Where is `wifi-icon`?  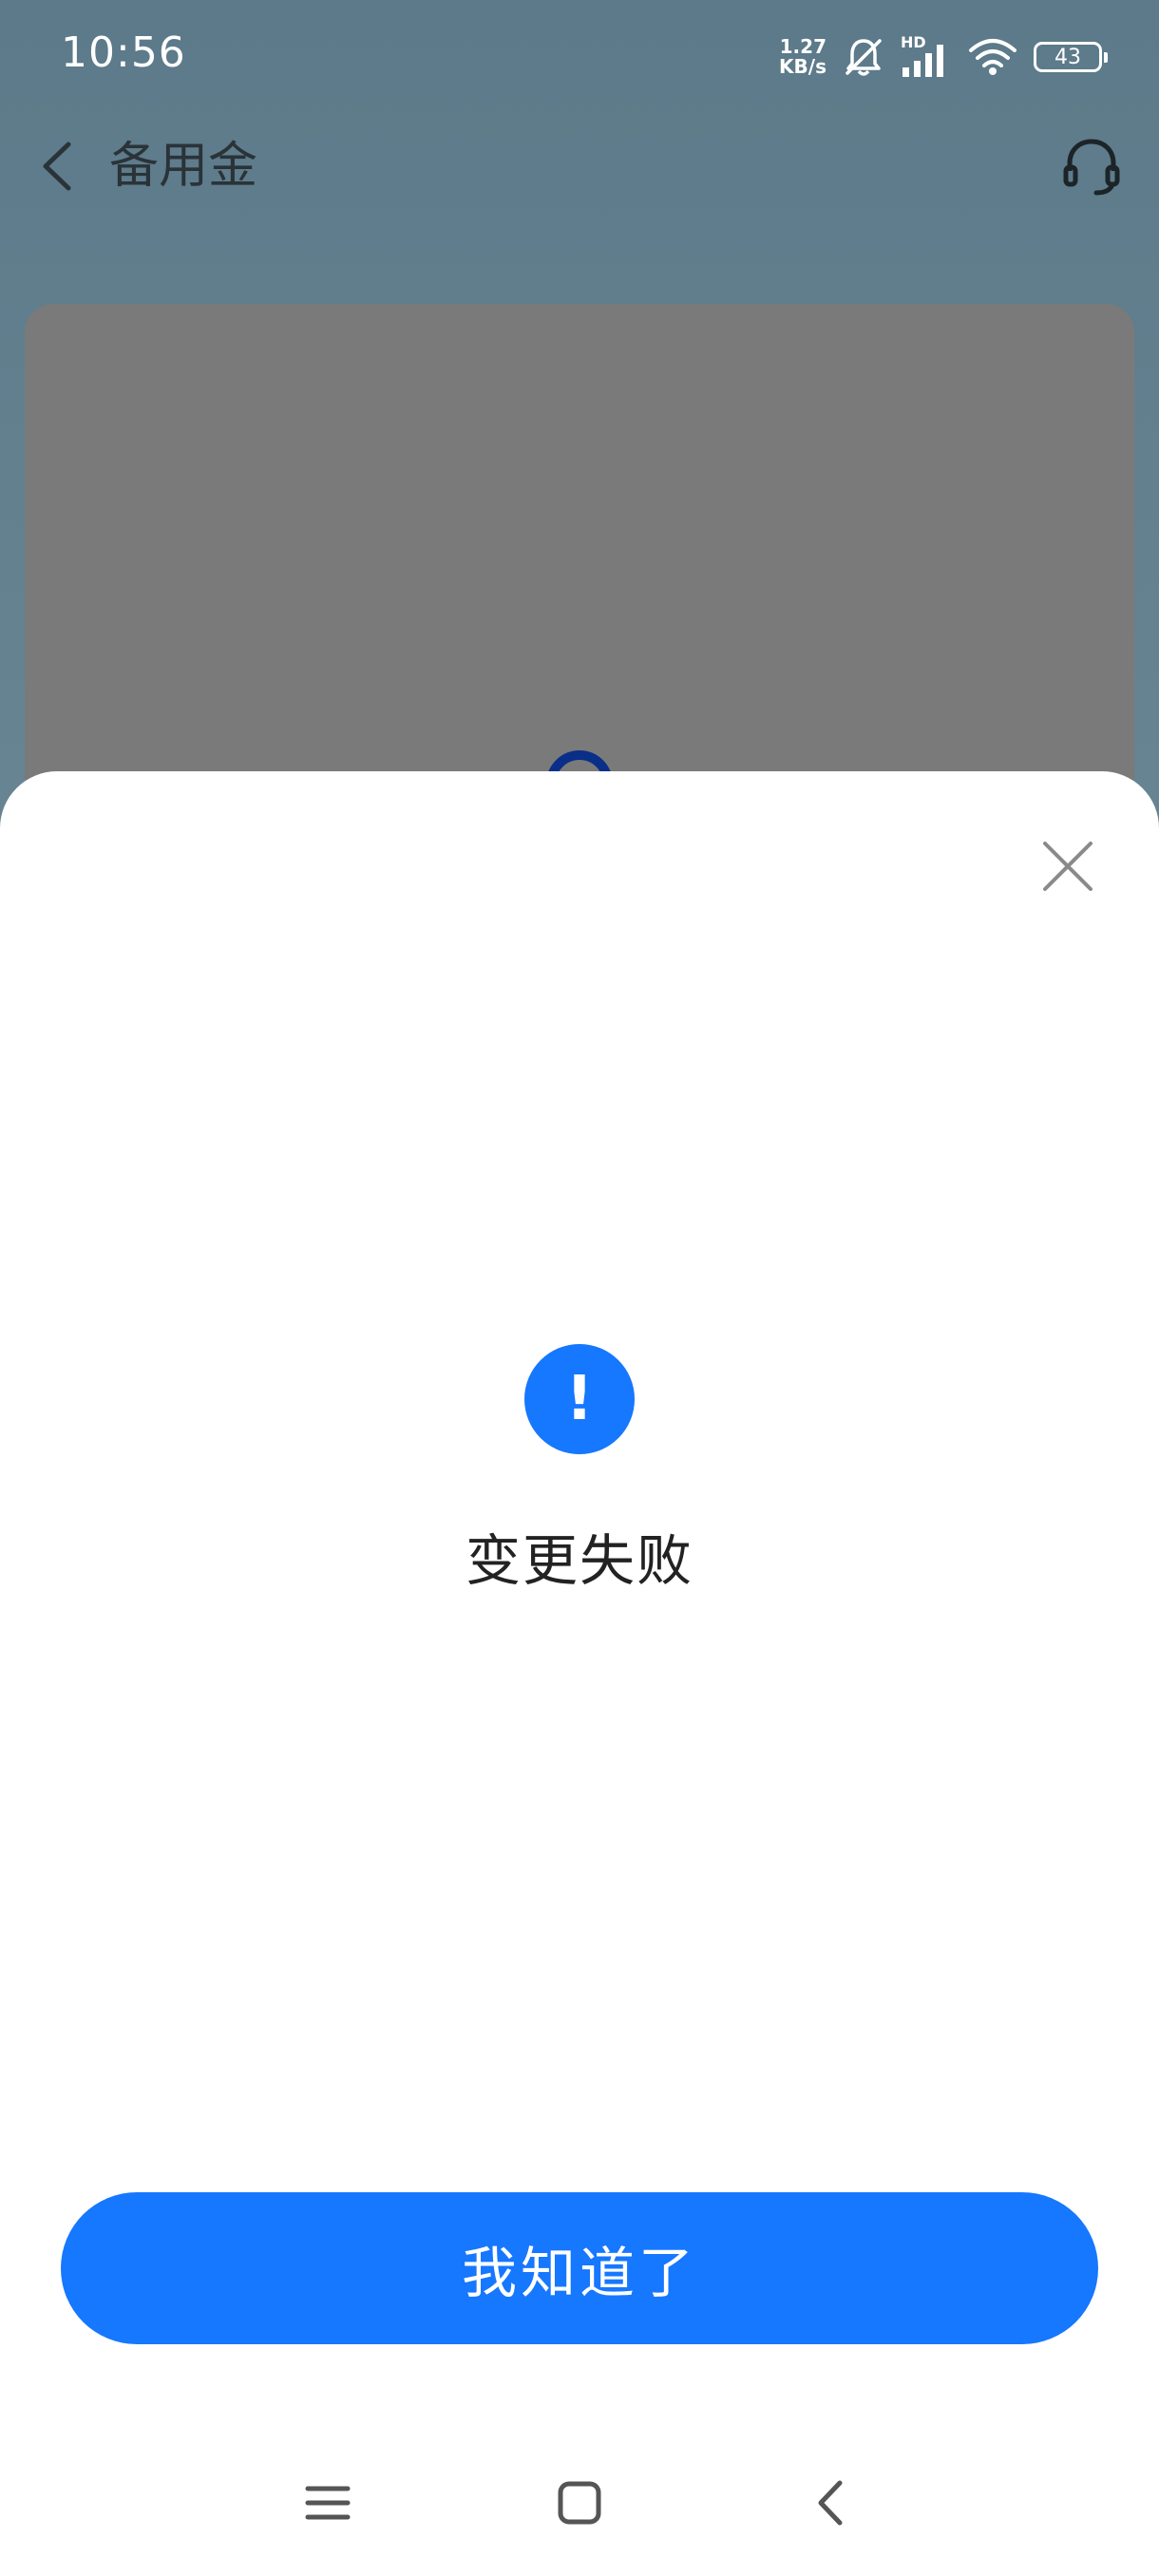 wifi-icon is located at coordinates (992, 57).